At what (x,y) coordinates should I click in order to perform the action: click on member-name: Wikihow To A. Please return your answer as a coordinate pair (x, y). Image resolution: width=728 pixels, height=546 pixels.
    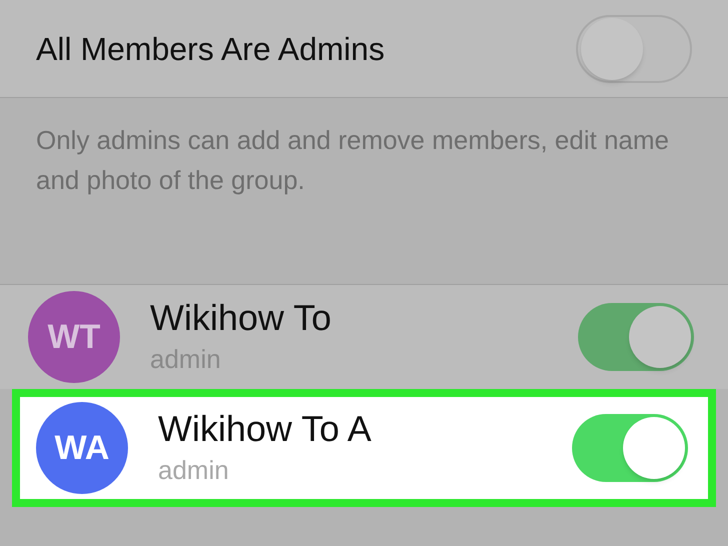
    Looking at the image, I should click on (265, 428).